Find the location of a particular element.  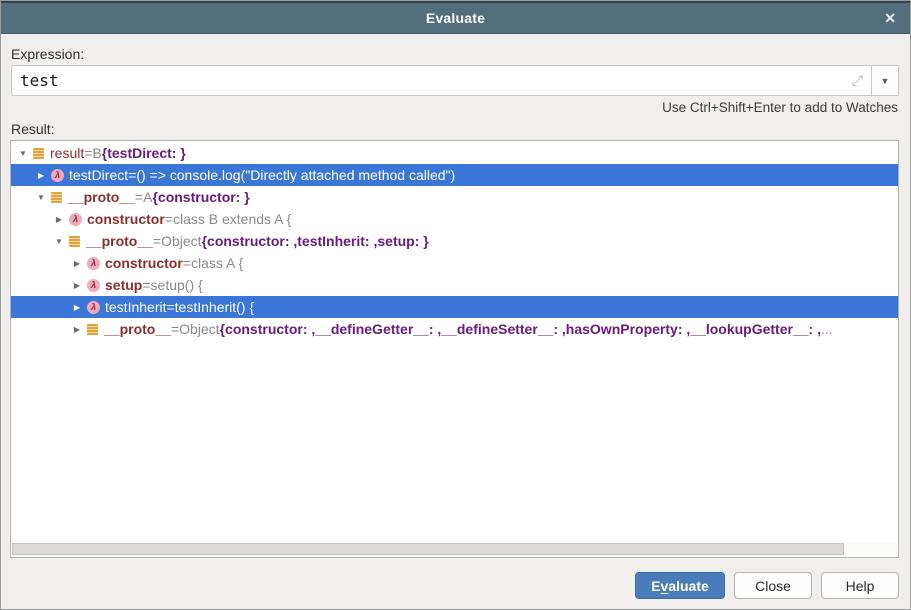

result-label: Result: is located at coordinates (33, 129).